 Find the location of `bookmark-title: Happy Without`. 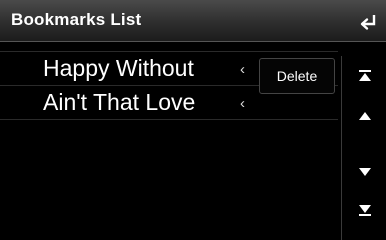

bookmark-title: Happy Without is located at coordinates (118, 68).